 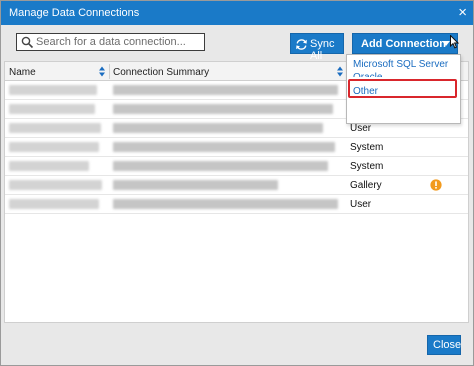 I want to click on search-field, so click(x=110, y=42).